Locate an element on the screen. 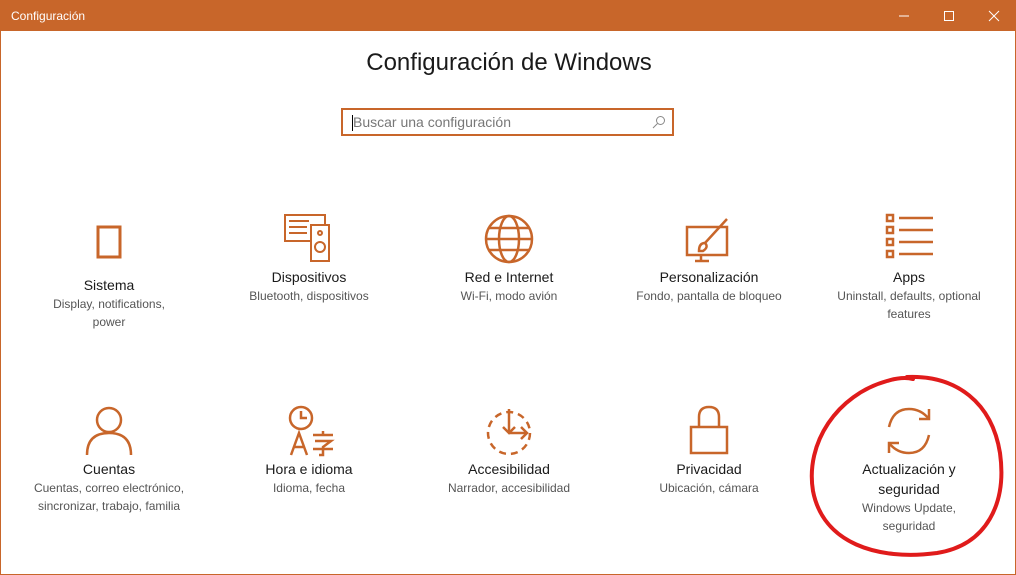 The image size is (1016, 575). minimize-icon is located at coordinates (904, 16).